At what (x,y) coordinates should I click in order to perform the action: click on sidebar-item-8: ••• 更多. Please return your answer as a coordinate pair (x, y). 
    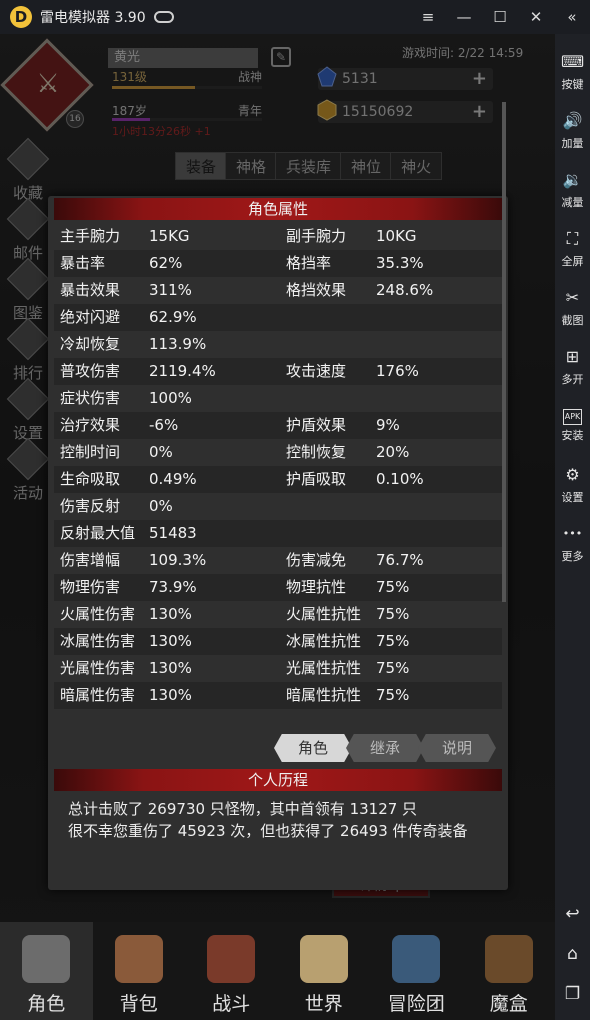
    Looking at the image, I should click on (572, 543).